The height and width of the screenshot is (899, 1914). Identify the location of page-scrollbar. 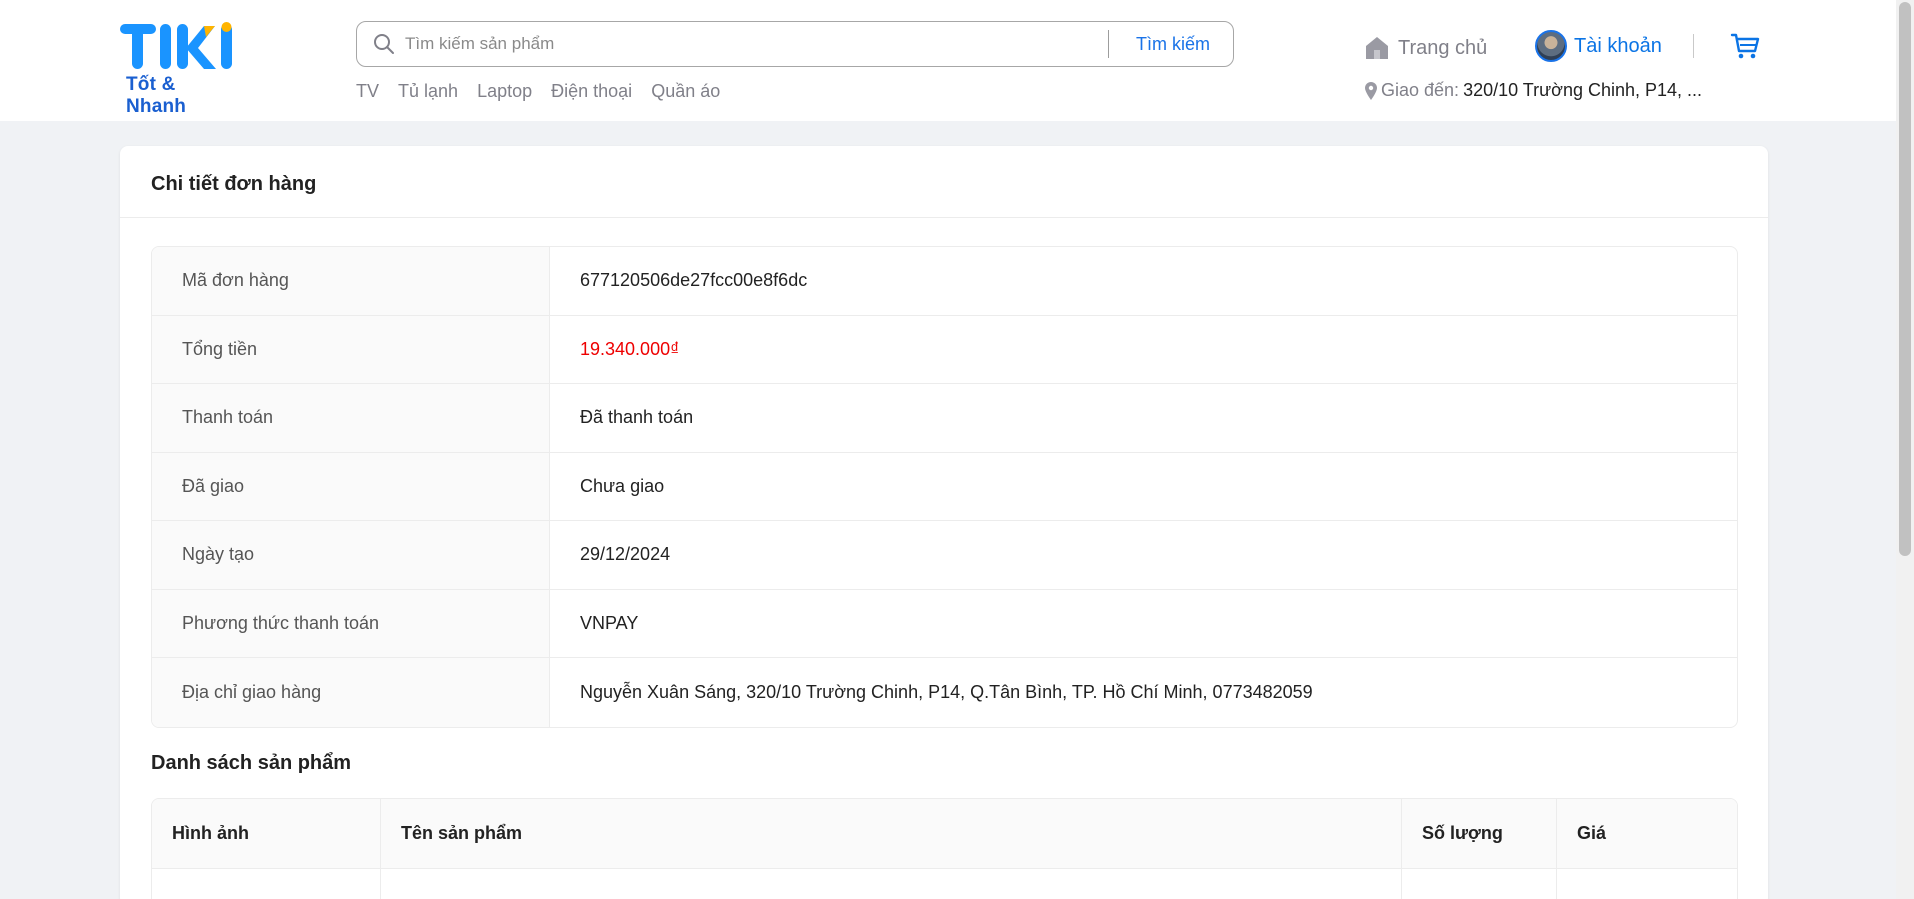
(1905, 449).